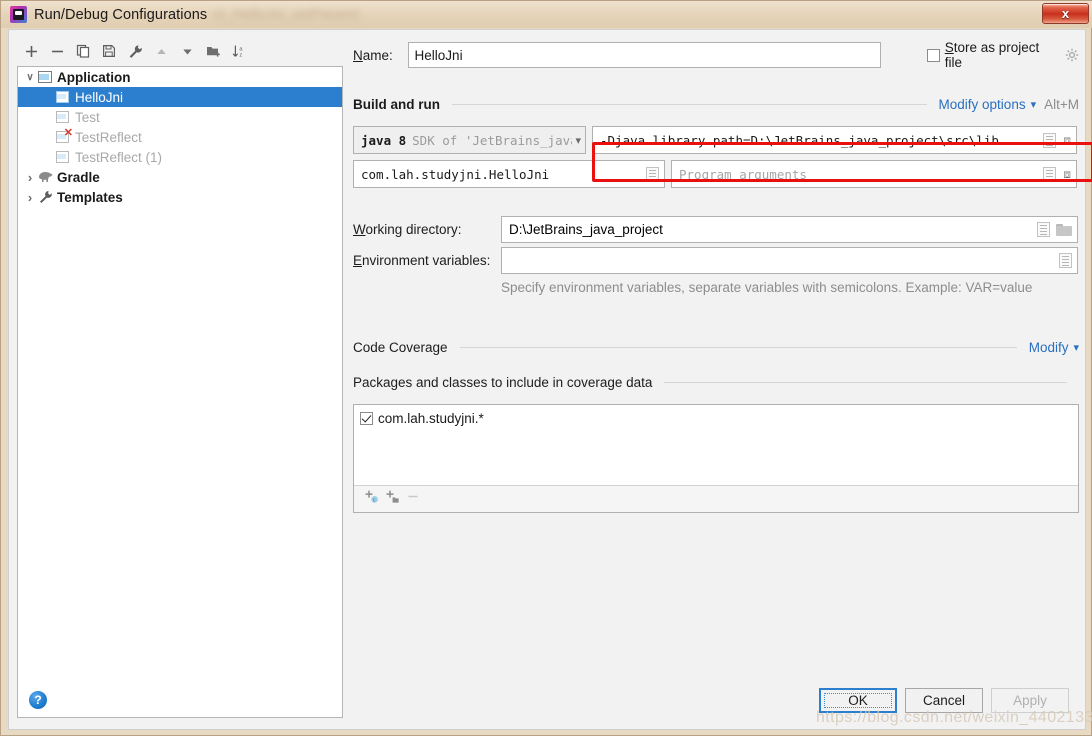  Describe the element at coordinates (789, 229) in the screenshot. I see `working-directory-input: D:\JetBrains_java_project` at that location.